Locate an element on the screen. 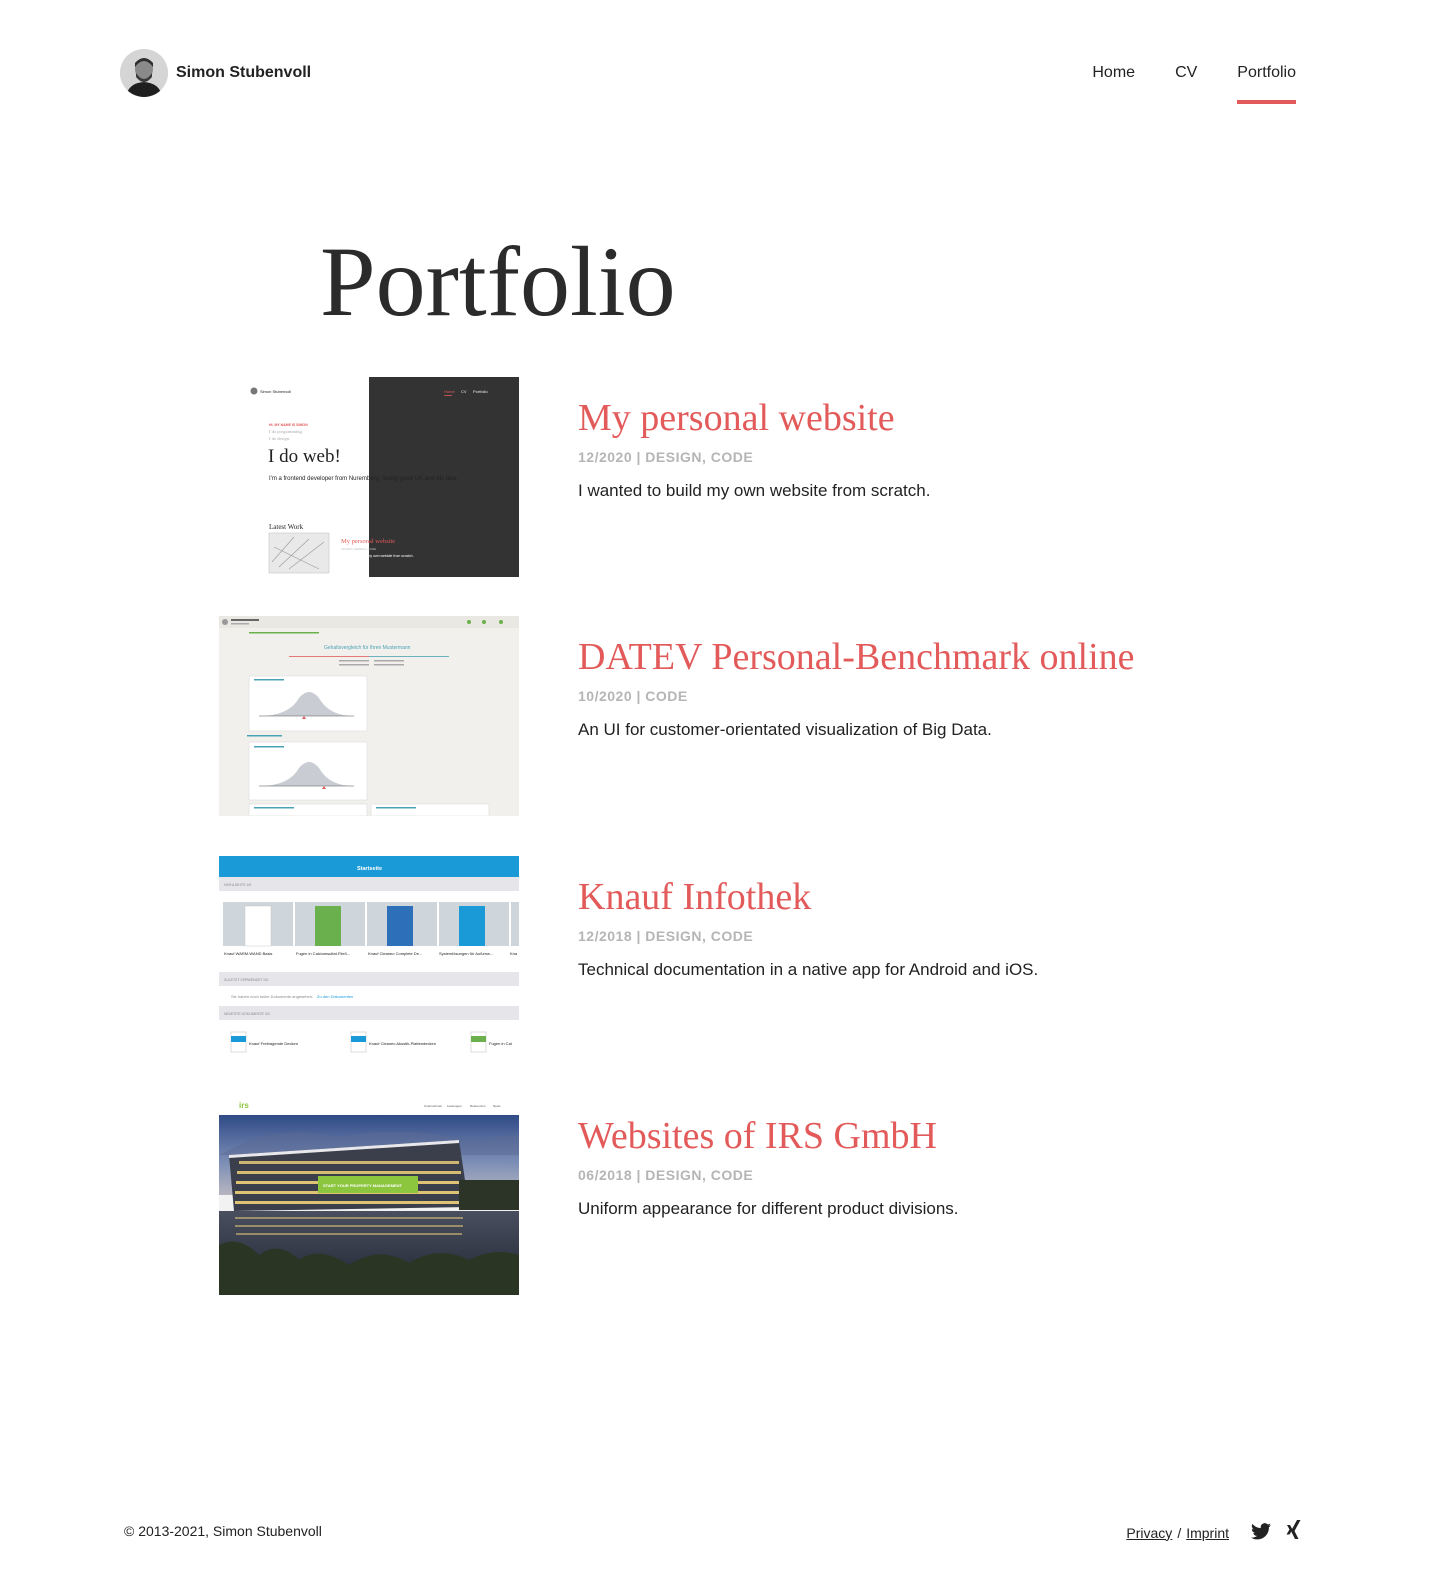  irs-logo: irs is located at coordinates (244, 1105).